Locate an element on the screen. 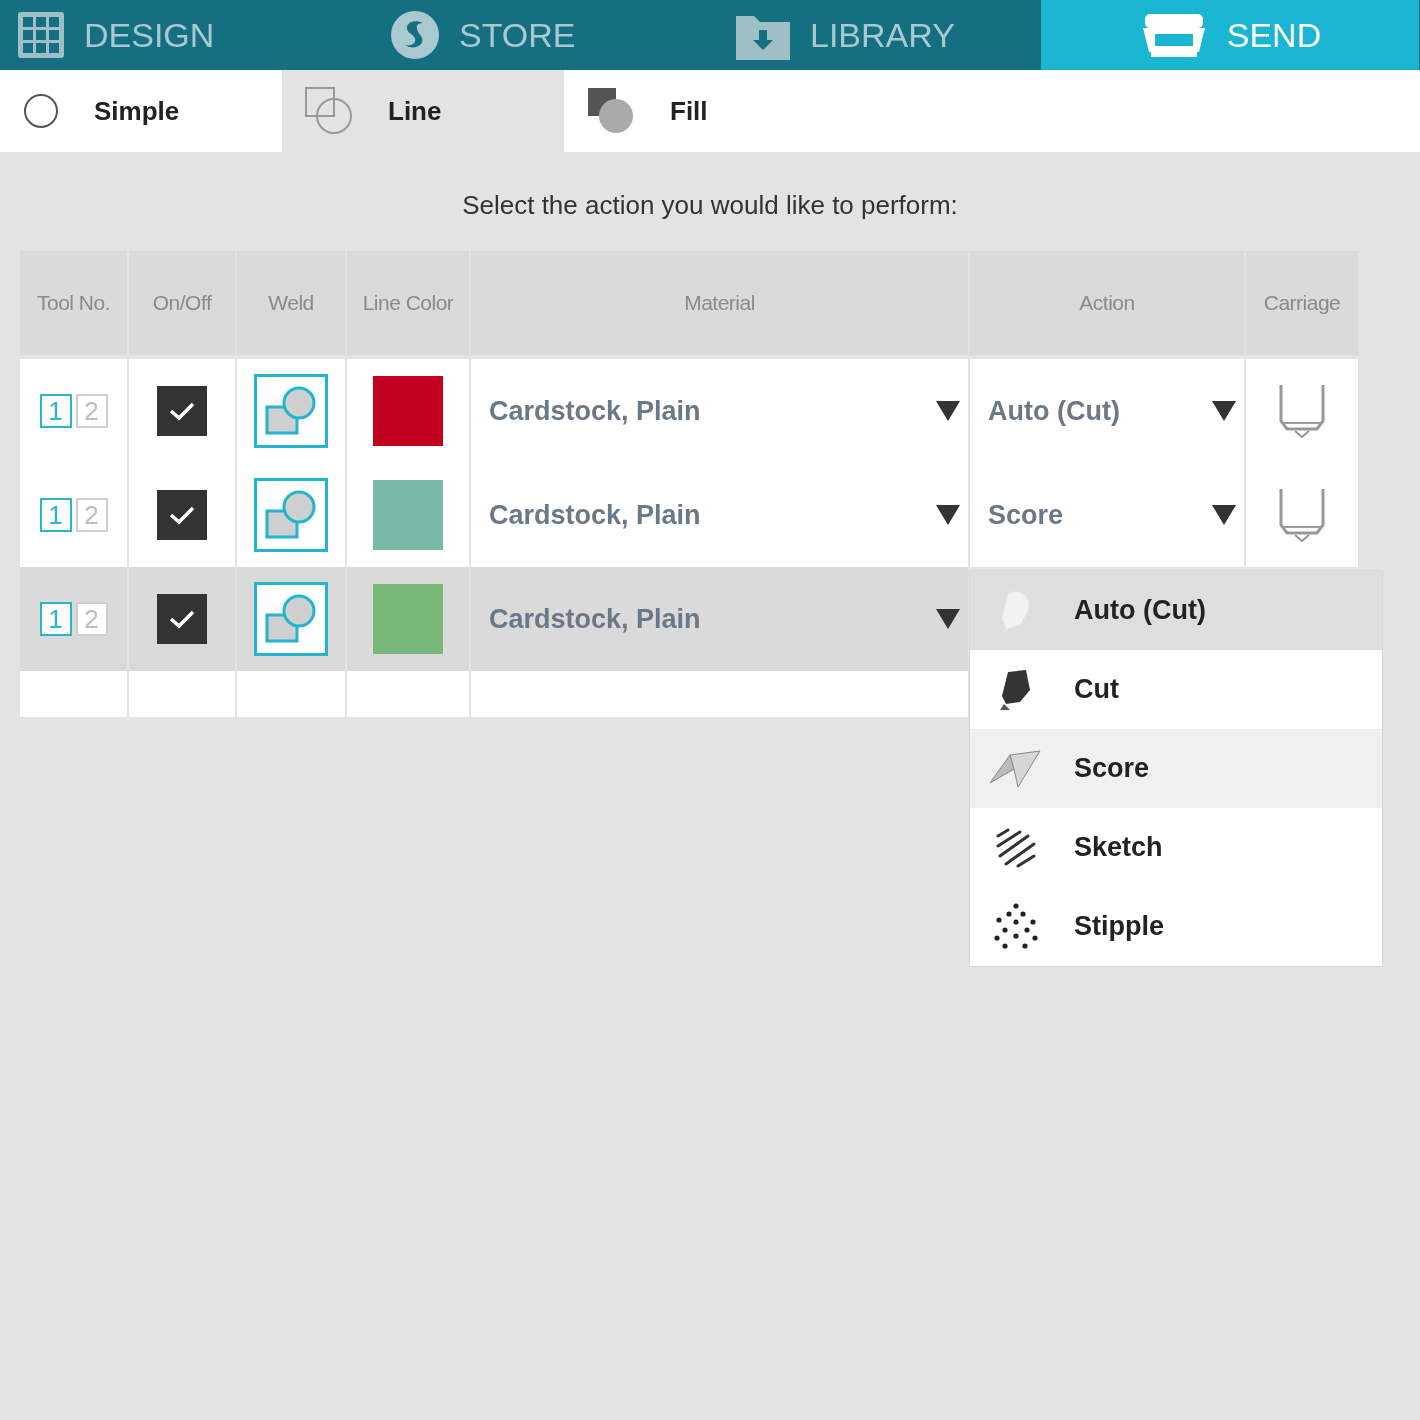 This screenshot has height=1420, width=1420. action-select: Auto (Cut) is located at coordinates (1054, 411).